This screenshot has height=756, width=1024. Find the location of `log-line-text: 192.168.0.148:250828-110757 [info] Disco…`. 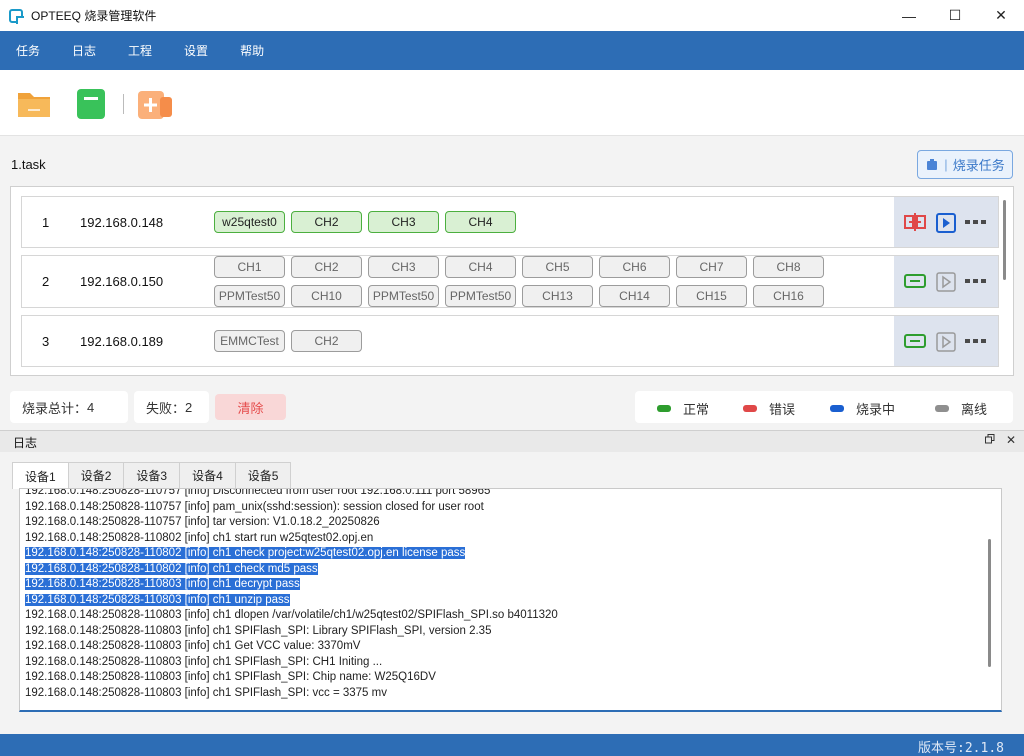

log-line-text: 192.168.0.148:250828-110757 [info] Disco… is located at coordinates (258, 492).